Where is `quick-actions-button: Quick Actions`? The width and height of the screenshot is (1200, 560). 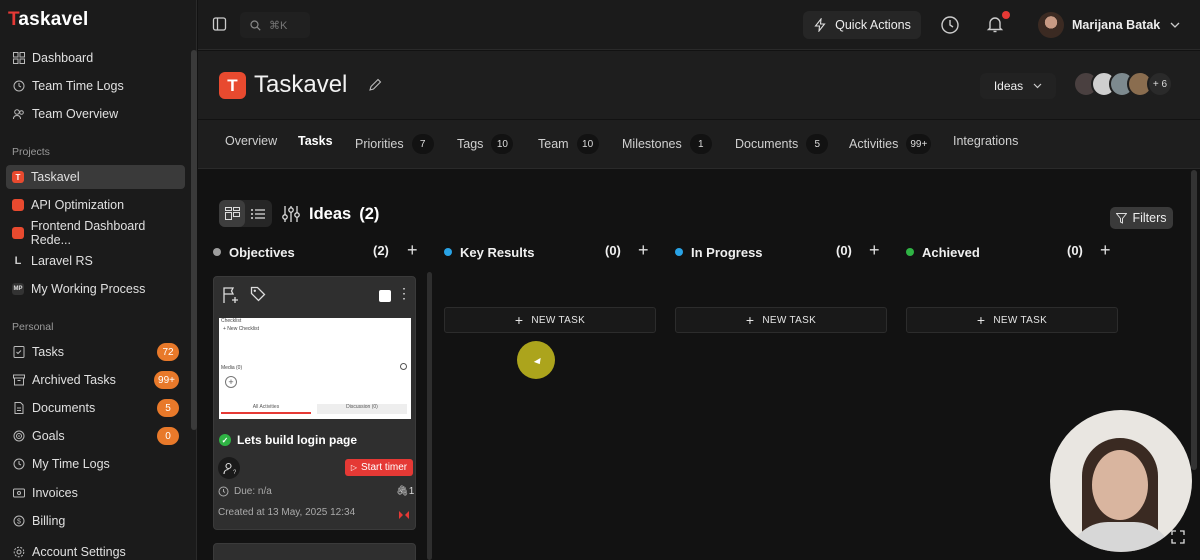 quick-actions-button: Quick Actions is located at coordinates (862, 25).